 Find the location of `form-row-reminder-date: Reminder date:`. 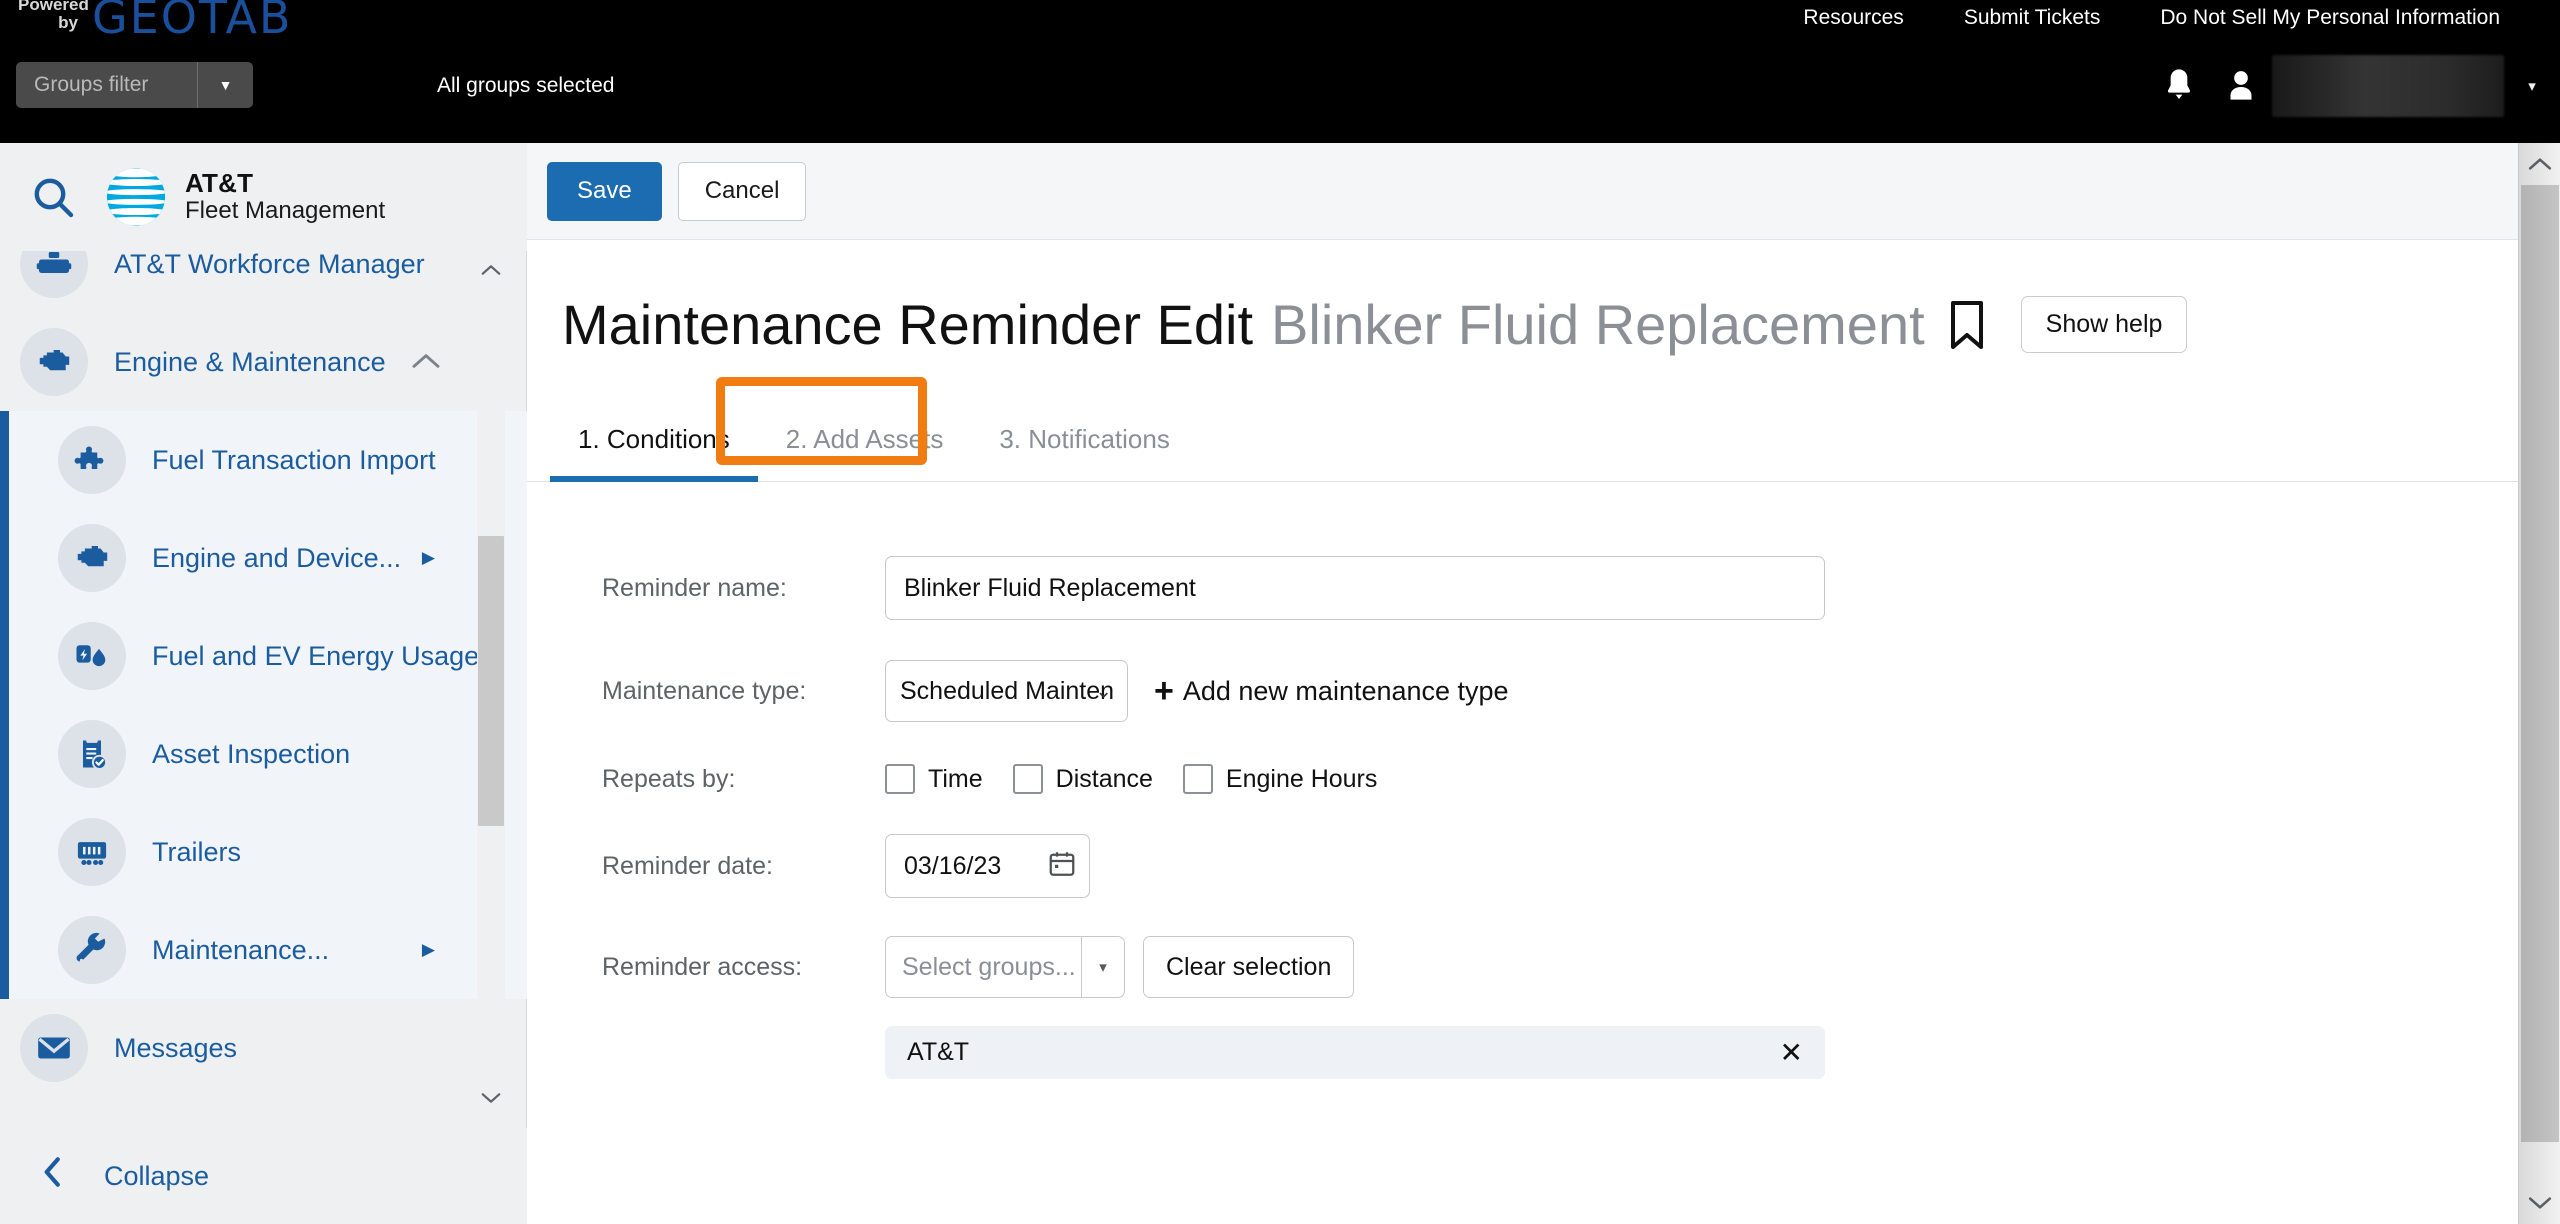

form-row-reminder-date: Reminder date: is located at coordinates (1560, 866).